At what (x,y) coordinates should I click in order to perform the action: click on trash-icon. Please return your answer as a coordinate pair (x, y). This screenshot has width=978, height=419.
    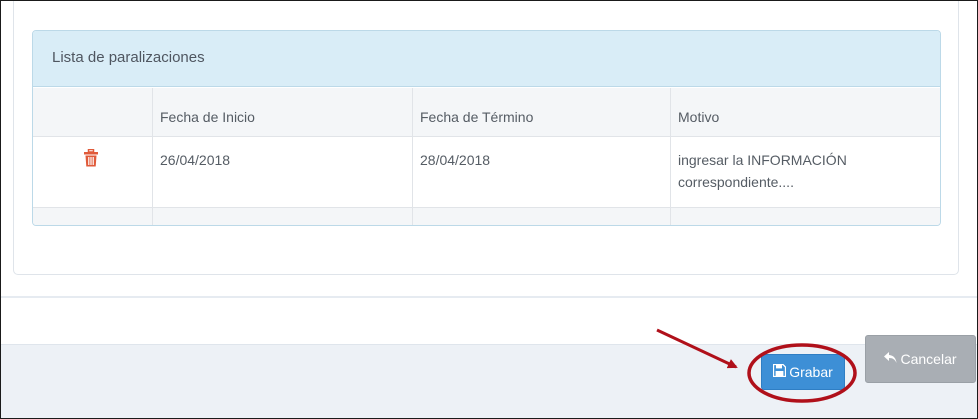
    Looking at the image, I should click on (91, 157).